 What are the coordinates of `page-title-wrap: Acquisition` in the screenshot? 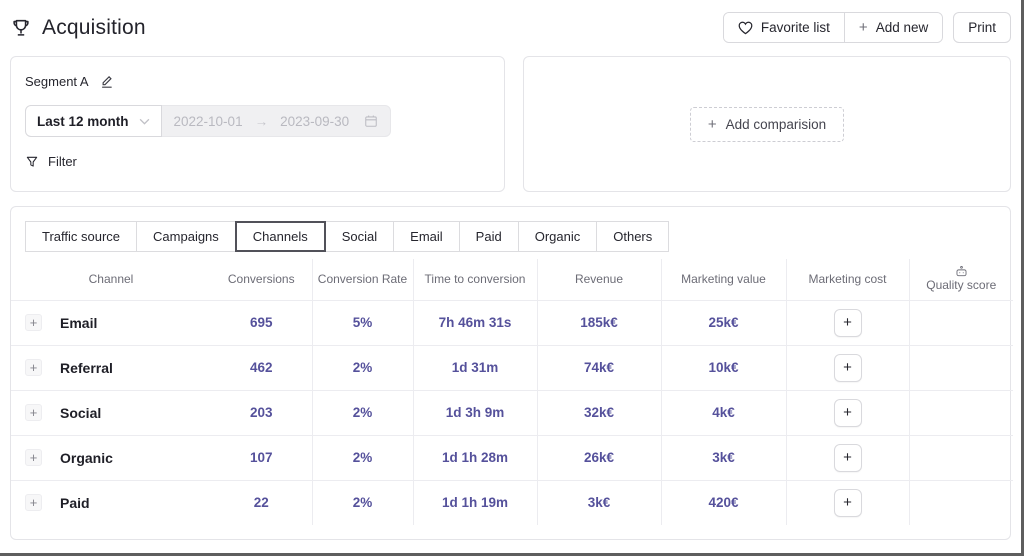 It's located at (78, 28).